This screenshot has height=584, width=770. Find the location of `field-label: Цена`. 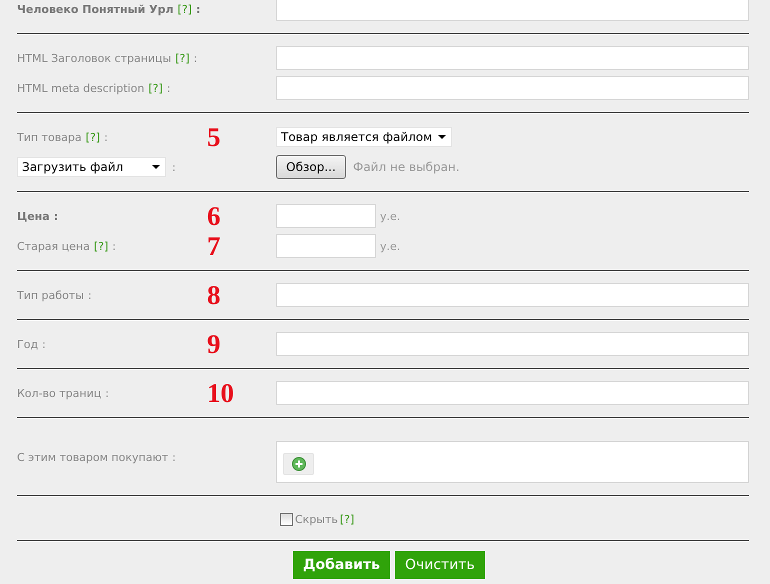

field-label: Цена is located at coordinates (33, 216).